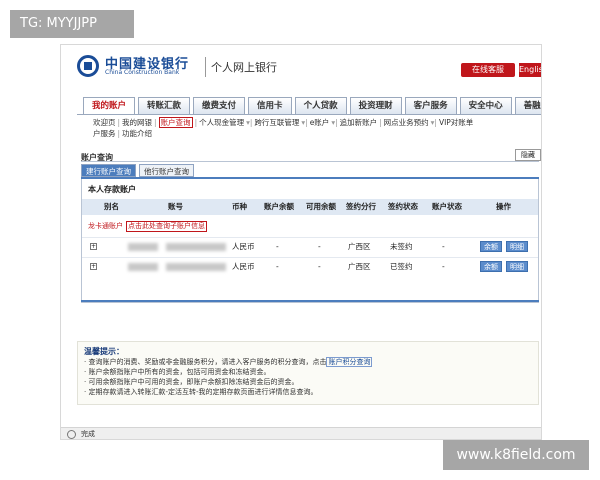 The height and width of the screenshot is (480, 600). Describe the element at coordinates (488, 70) in the screenshot. I see `online-service-button: 在线客服` at that location.